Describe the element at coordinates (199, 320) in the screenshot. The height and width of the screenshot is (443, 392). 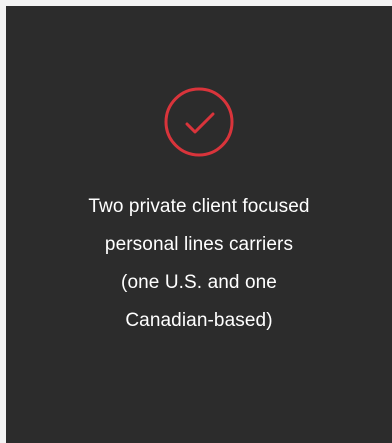
I see `feature-description-line-4: Canadian-based)` at that location.